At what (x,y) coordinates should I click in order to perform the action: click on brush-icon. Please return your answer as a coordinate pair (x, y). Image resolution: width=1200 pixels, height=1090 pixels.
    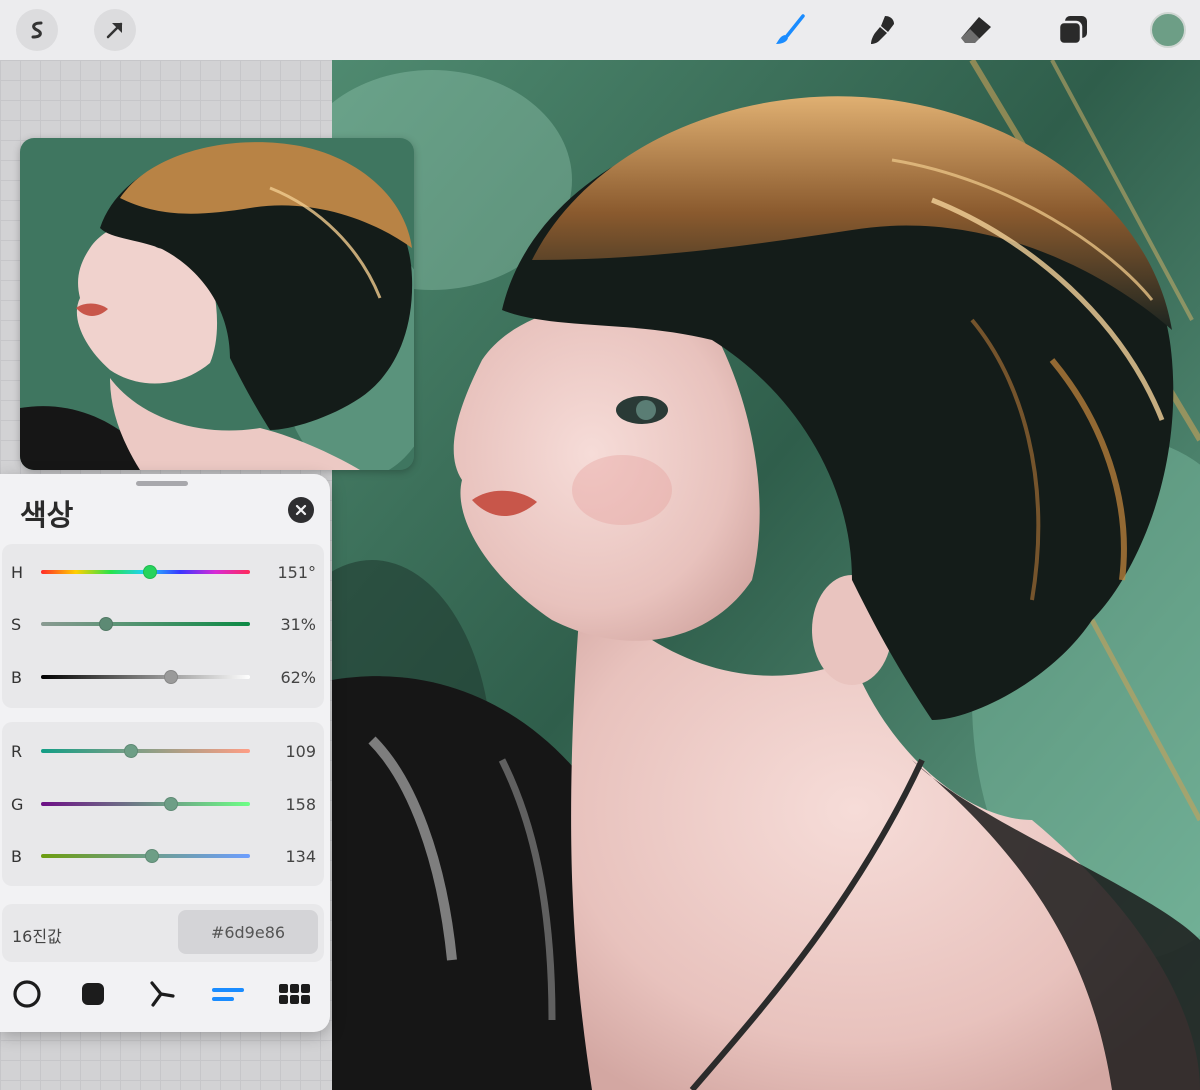
    Looking at the image, I should click on (790, 29).